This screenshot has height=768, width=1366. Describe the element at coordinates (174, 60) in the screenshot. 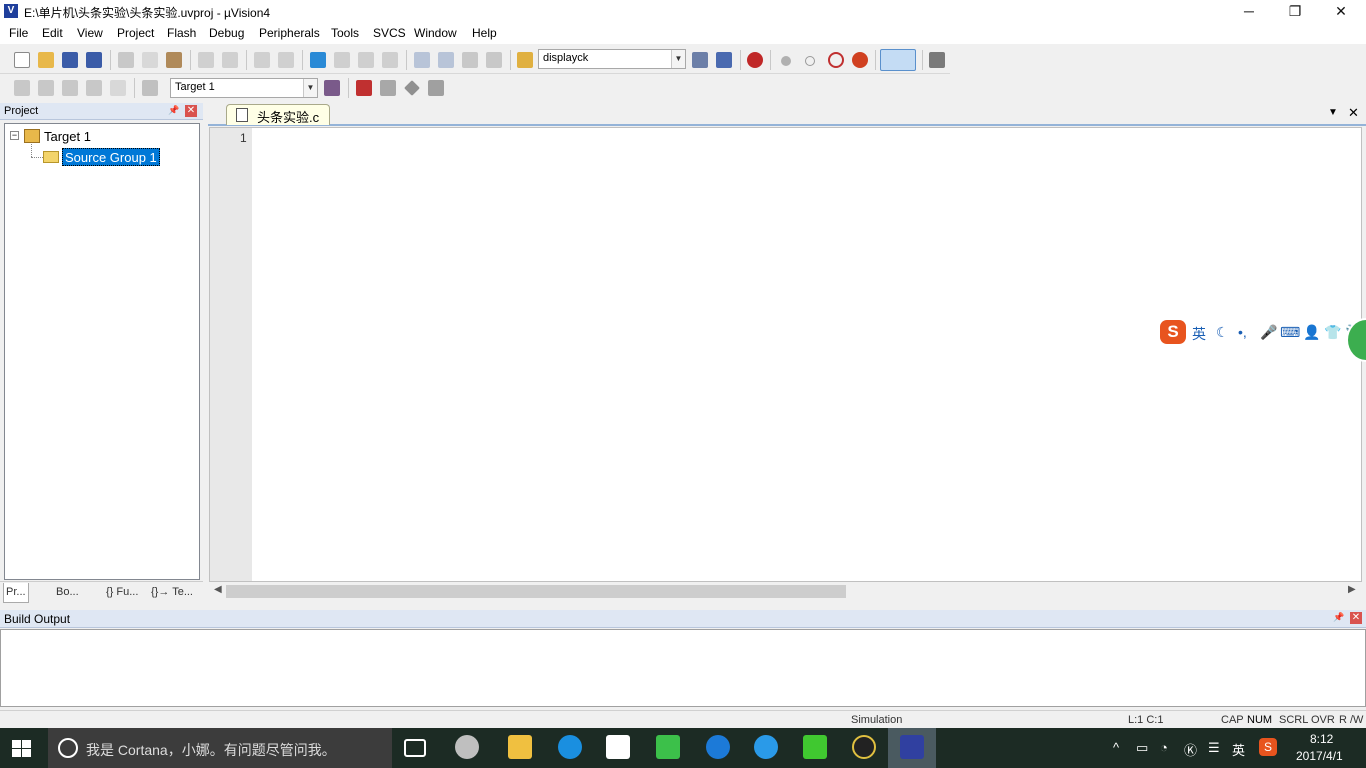

I see `paste-icon` at that location.